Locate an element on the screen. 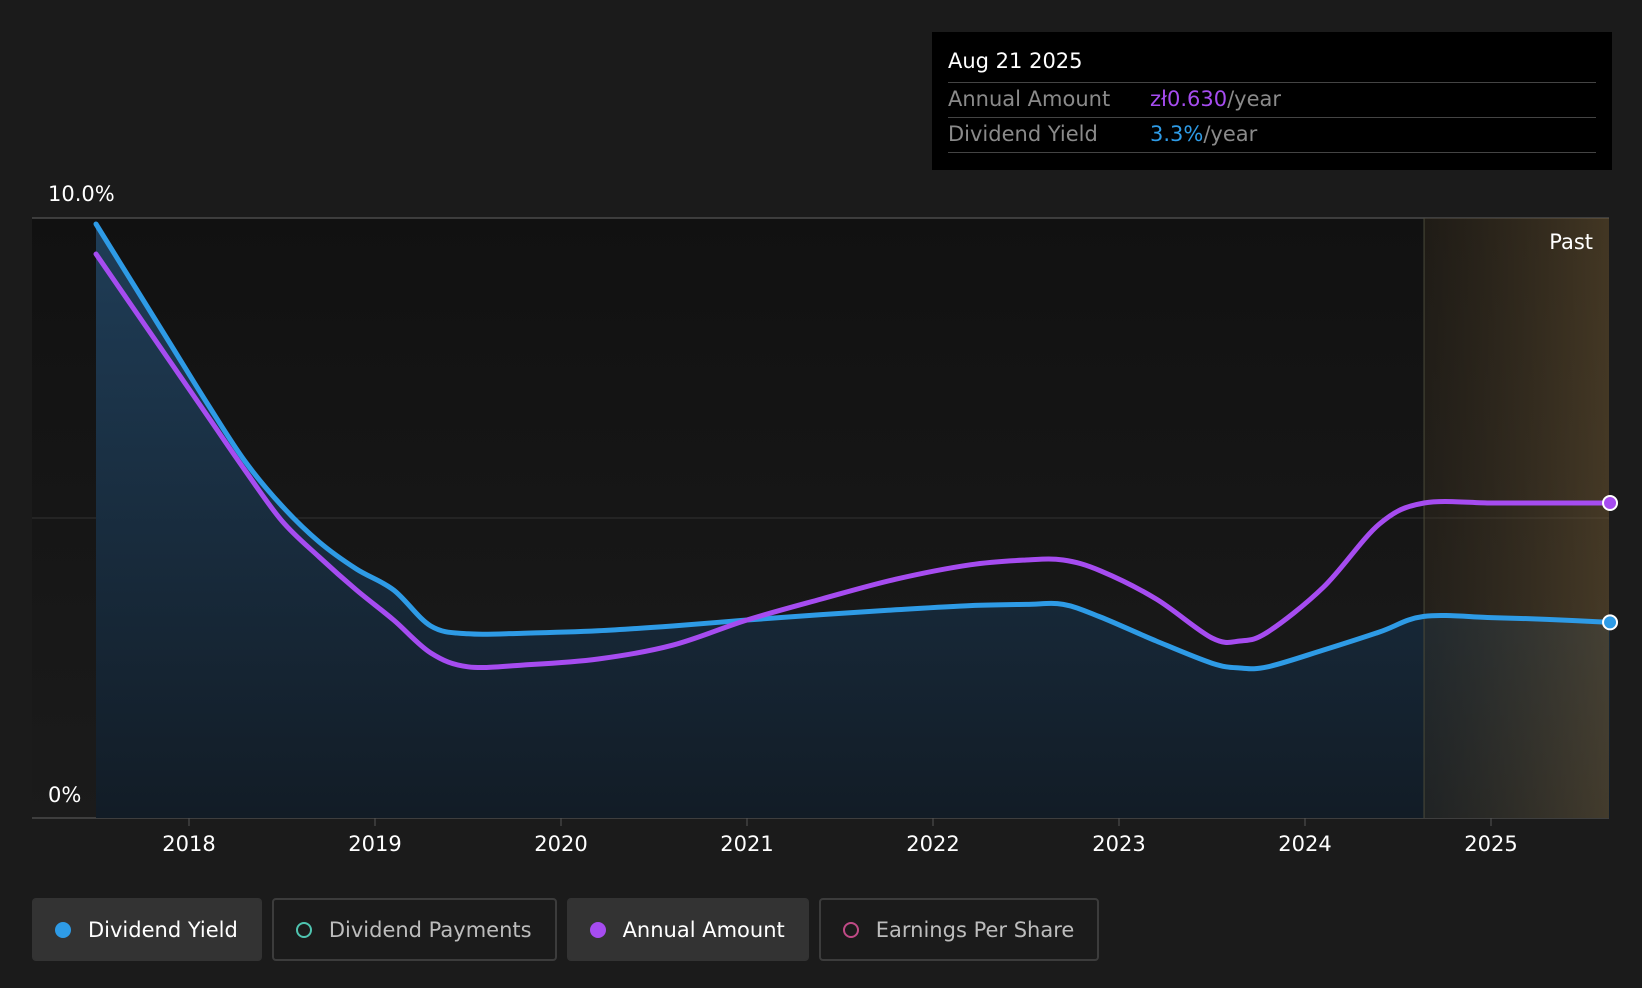 This screenshot has width=1642, height=988. earnings-per-share-dot-icon is located at coordinates (850, 929).